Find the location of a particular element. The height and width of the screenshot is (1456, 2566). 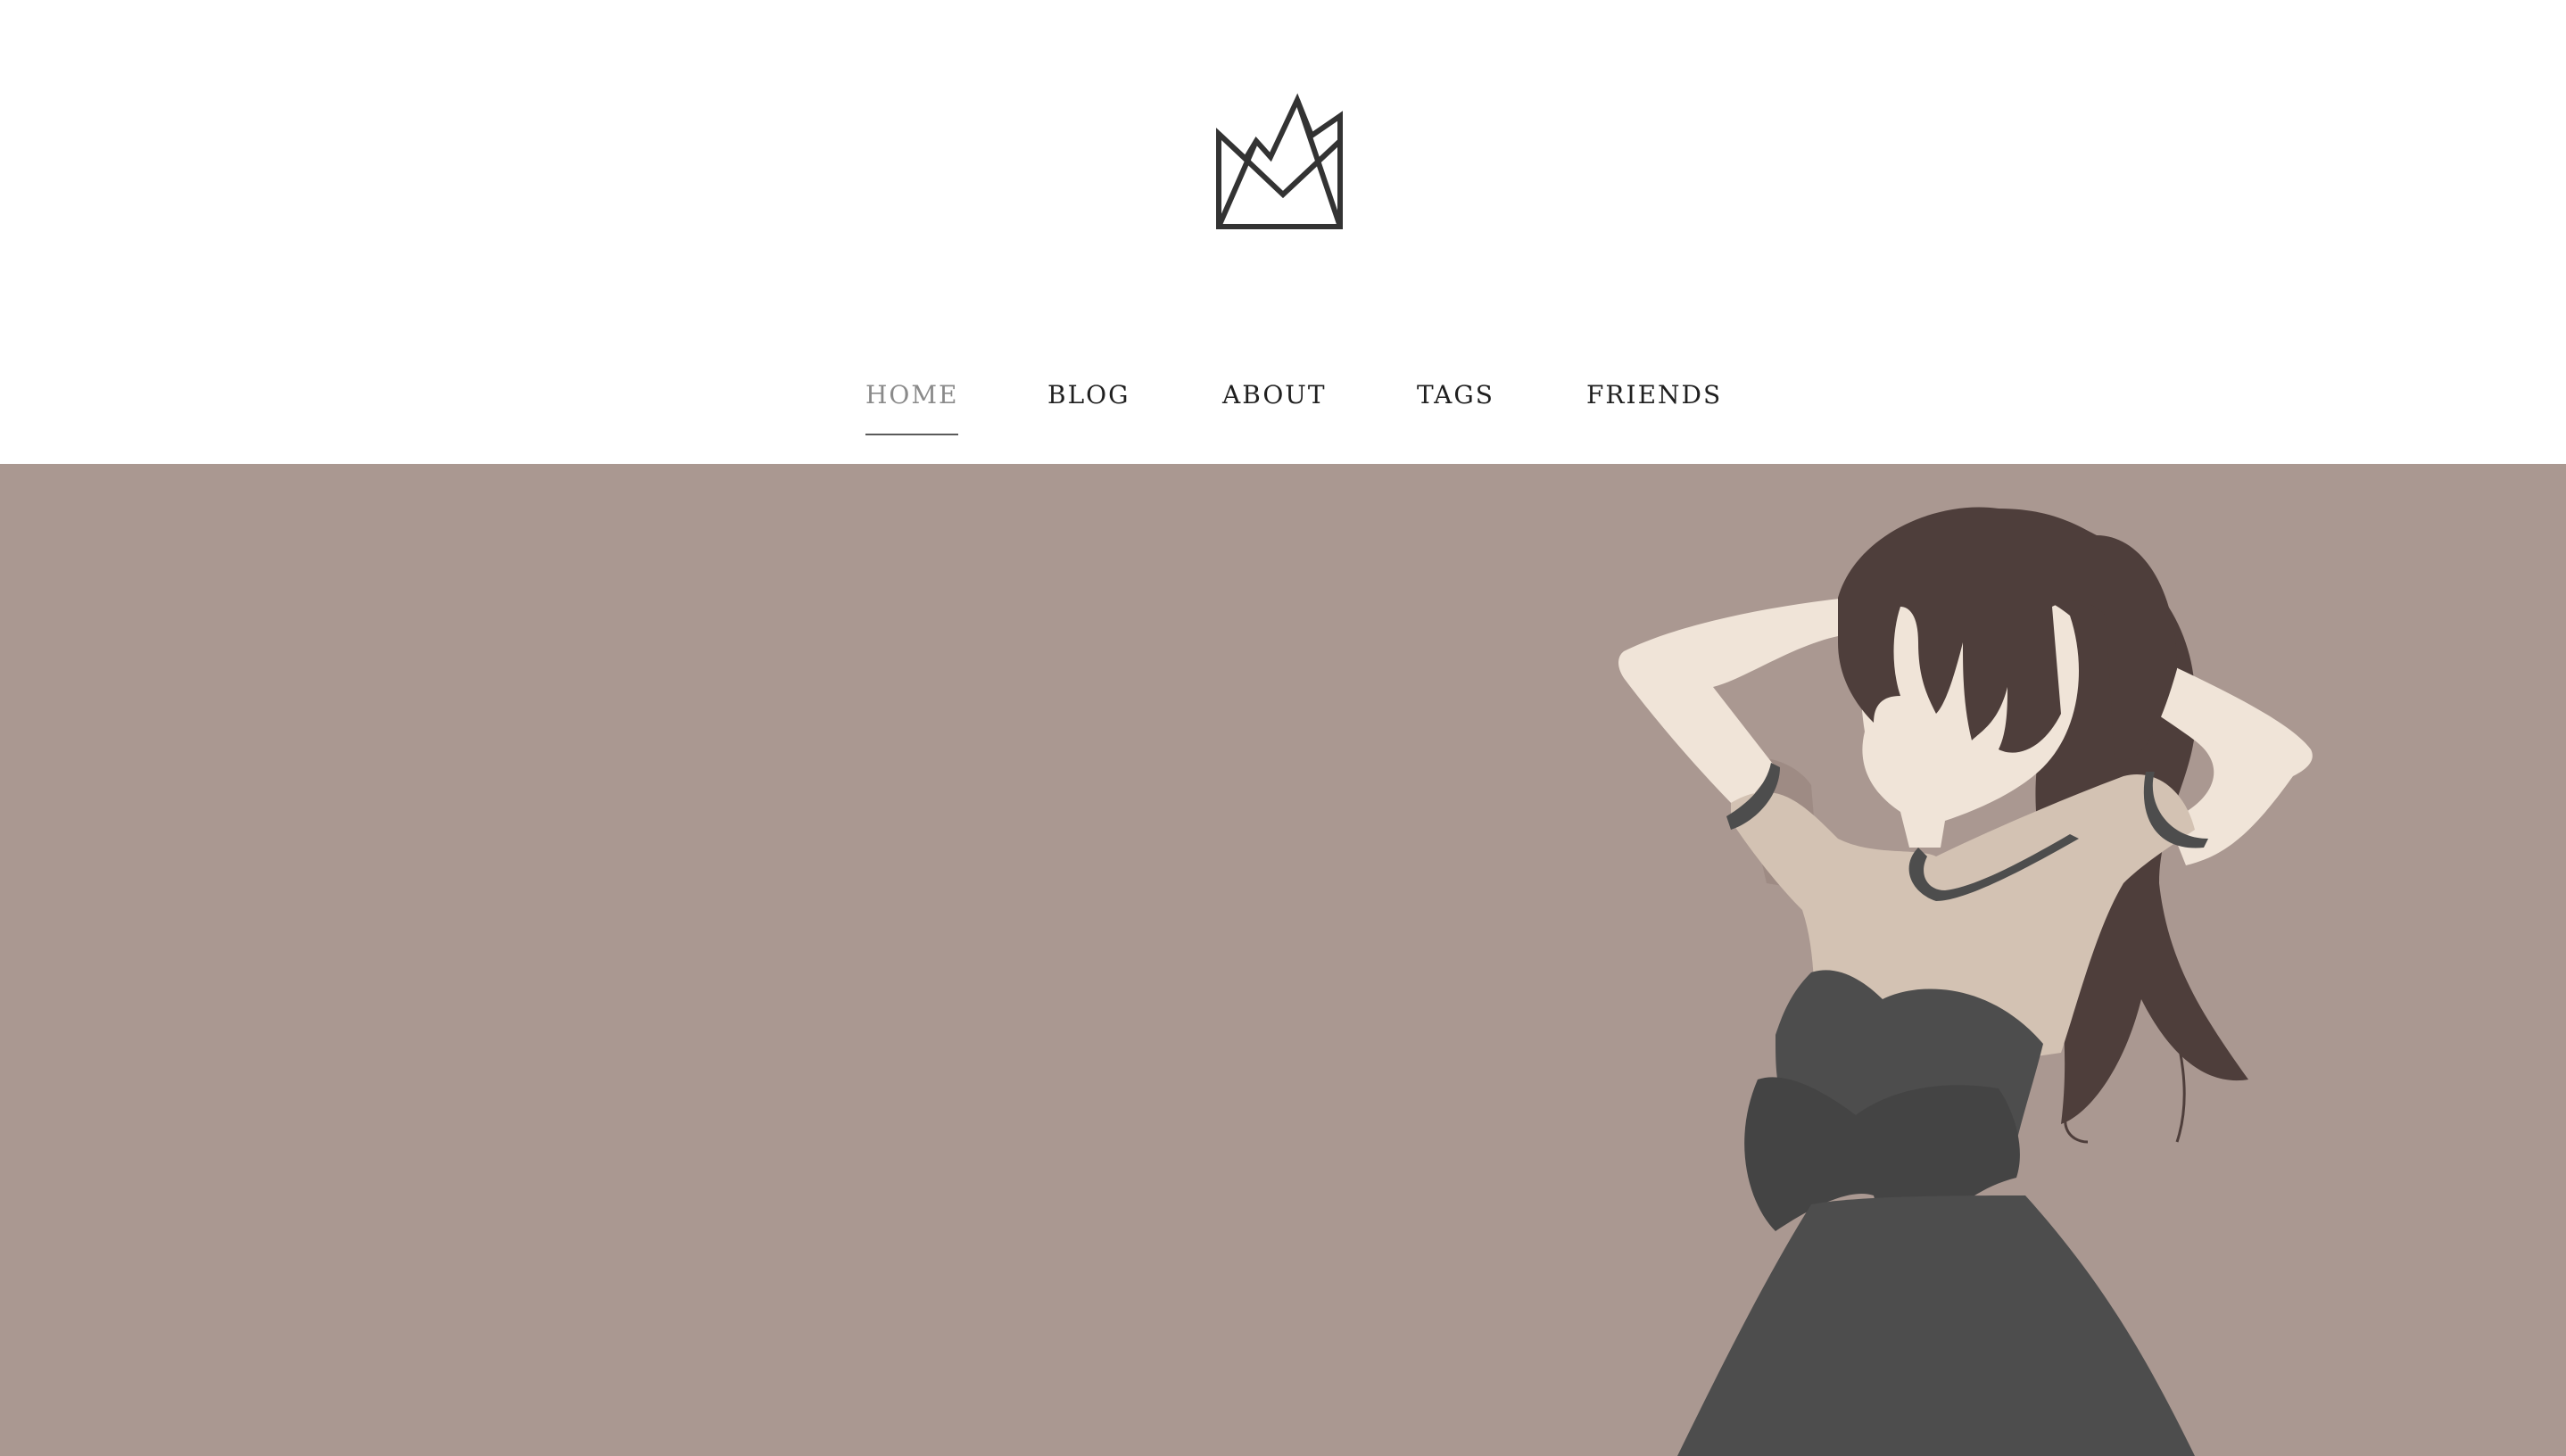

nav-tags: TAGS is located at coordinates (1456, 402).